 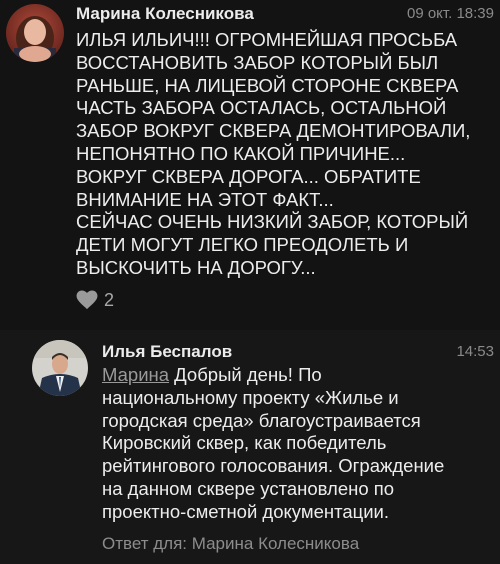 I want to click on comment-text-line: СЕЙЧАС ОЧЕНЬ НИЗКИЙ ЗАБОР, КОТОРЫЙ, so click(x=272, y=222).